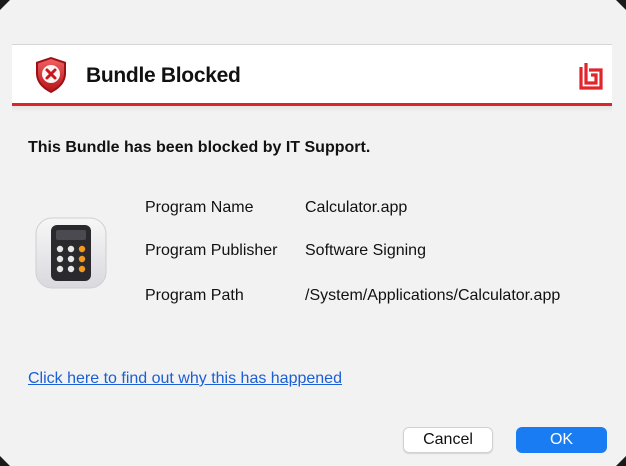 The image size is (626, 466). Describe the element at coordinates (199, 207) in the screenshot. I see `program-name-label: Program Name` at that location.